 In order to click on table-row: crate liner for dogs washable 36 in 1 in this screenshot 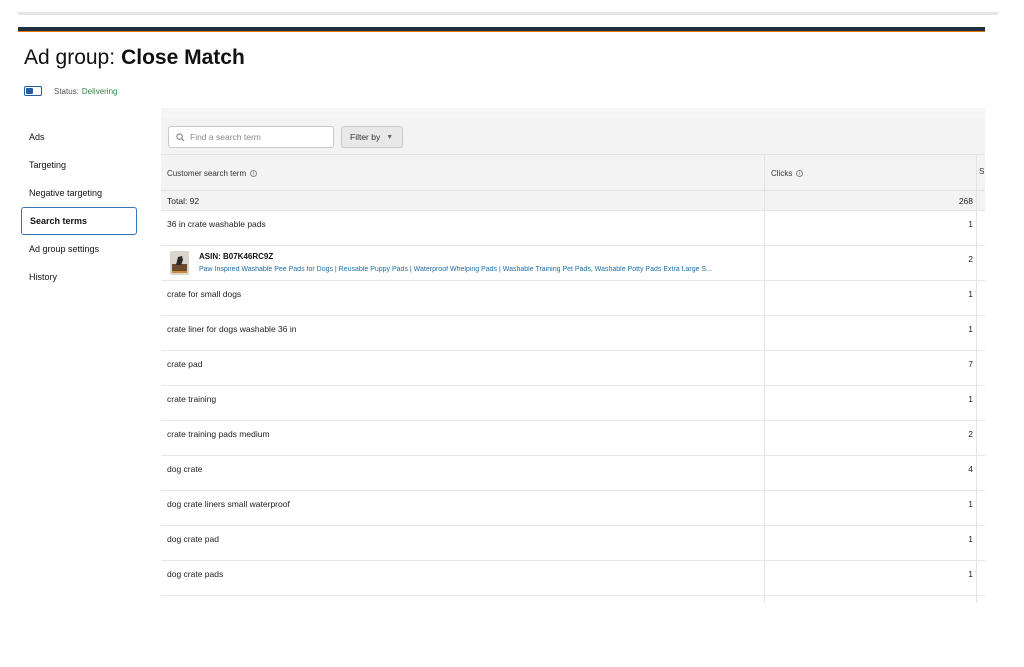, I will do `click(573, 333)`.